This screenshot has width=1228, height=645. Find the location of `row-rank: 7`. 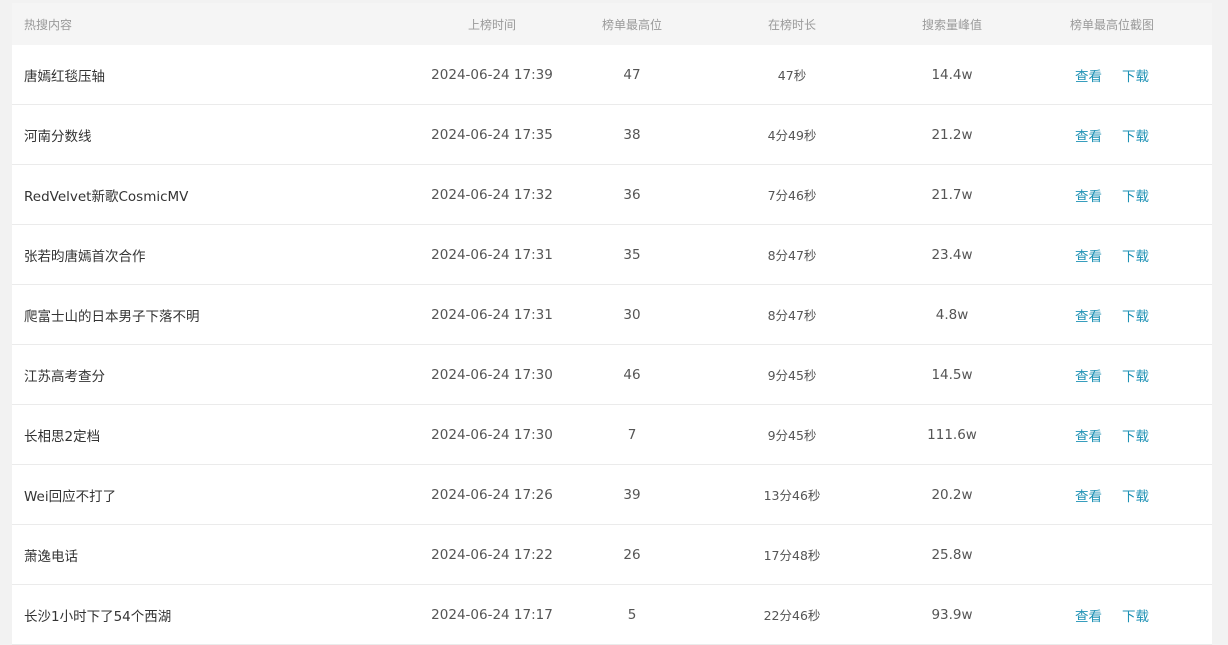

row-rank: 7 is located at coordinates (632, 434).